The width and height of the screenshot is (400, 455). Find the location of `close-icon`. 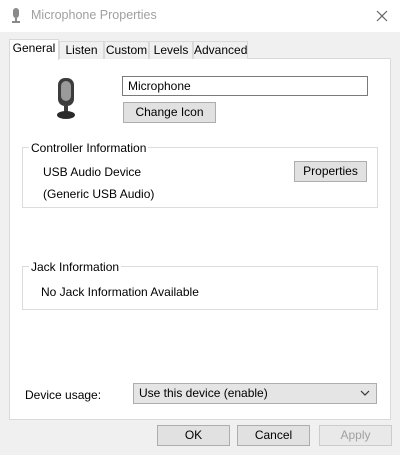

close-icon is located at coordinates (382, 16).